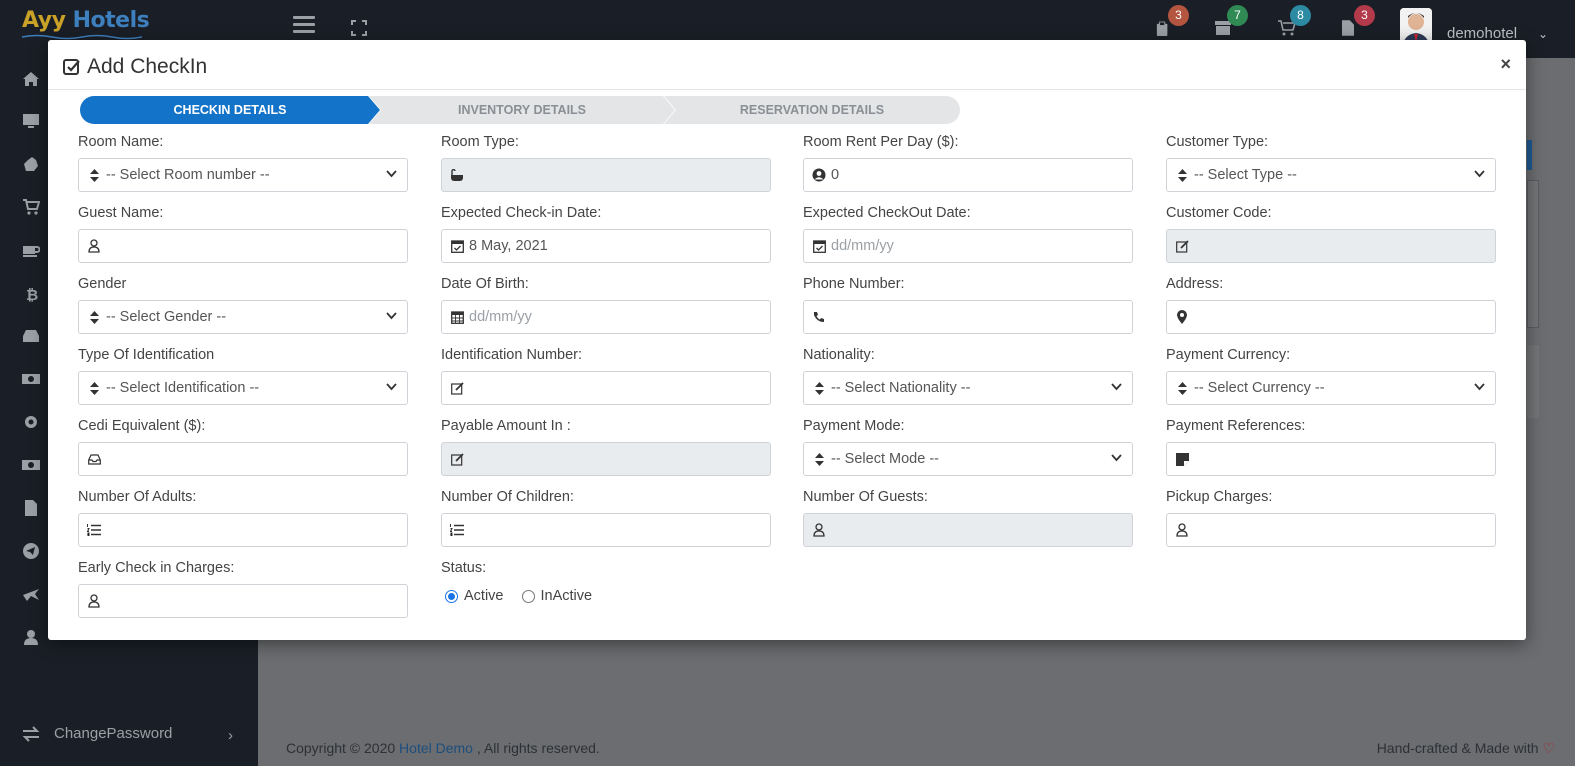 The height and width of the screenshot is (766, 1575). Describe the element at coordinates (359, 28) in the screenshot. I see `fullscreen-icon` at that location.